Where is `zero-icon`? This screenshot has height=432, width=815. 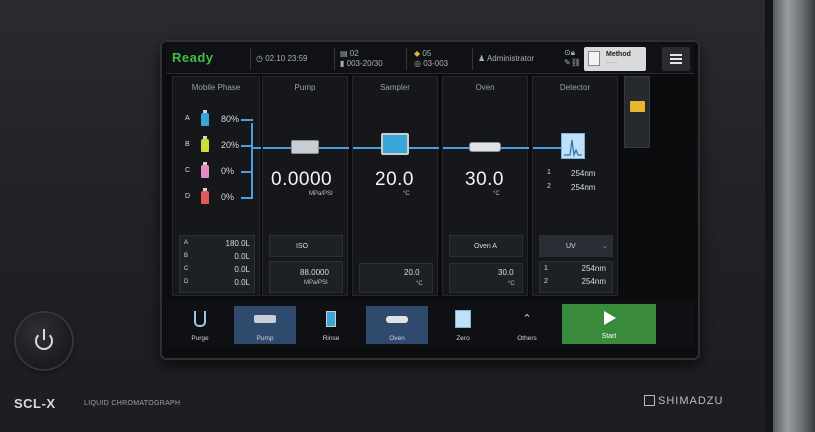 zero-icon is located at coordinates (463, 319).